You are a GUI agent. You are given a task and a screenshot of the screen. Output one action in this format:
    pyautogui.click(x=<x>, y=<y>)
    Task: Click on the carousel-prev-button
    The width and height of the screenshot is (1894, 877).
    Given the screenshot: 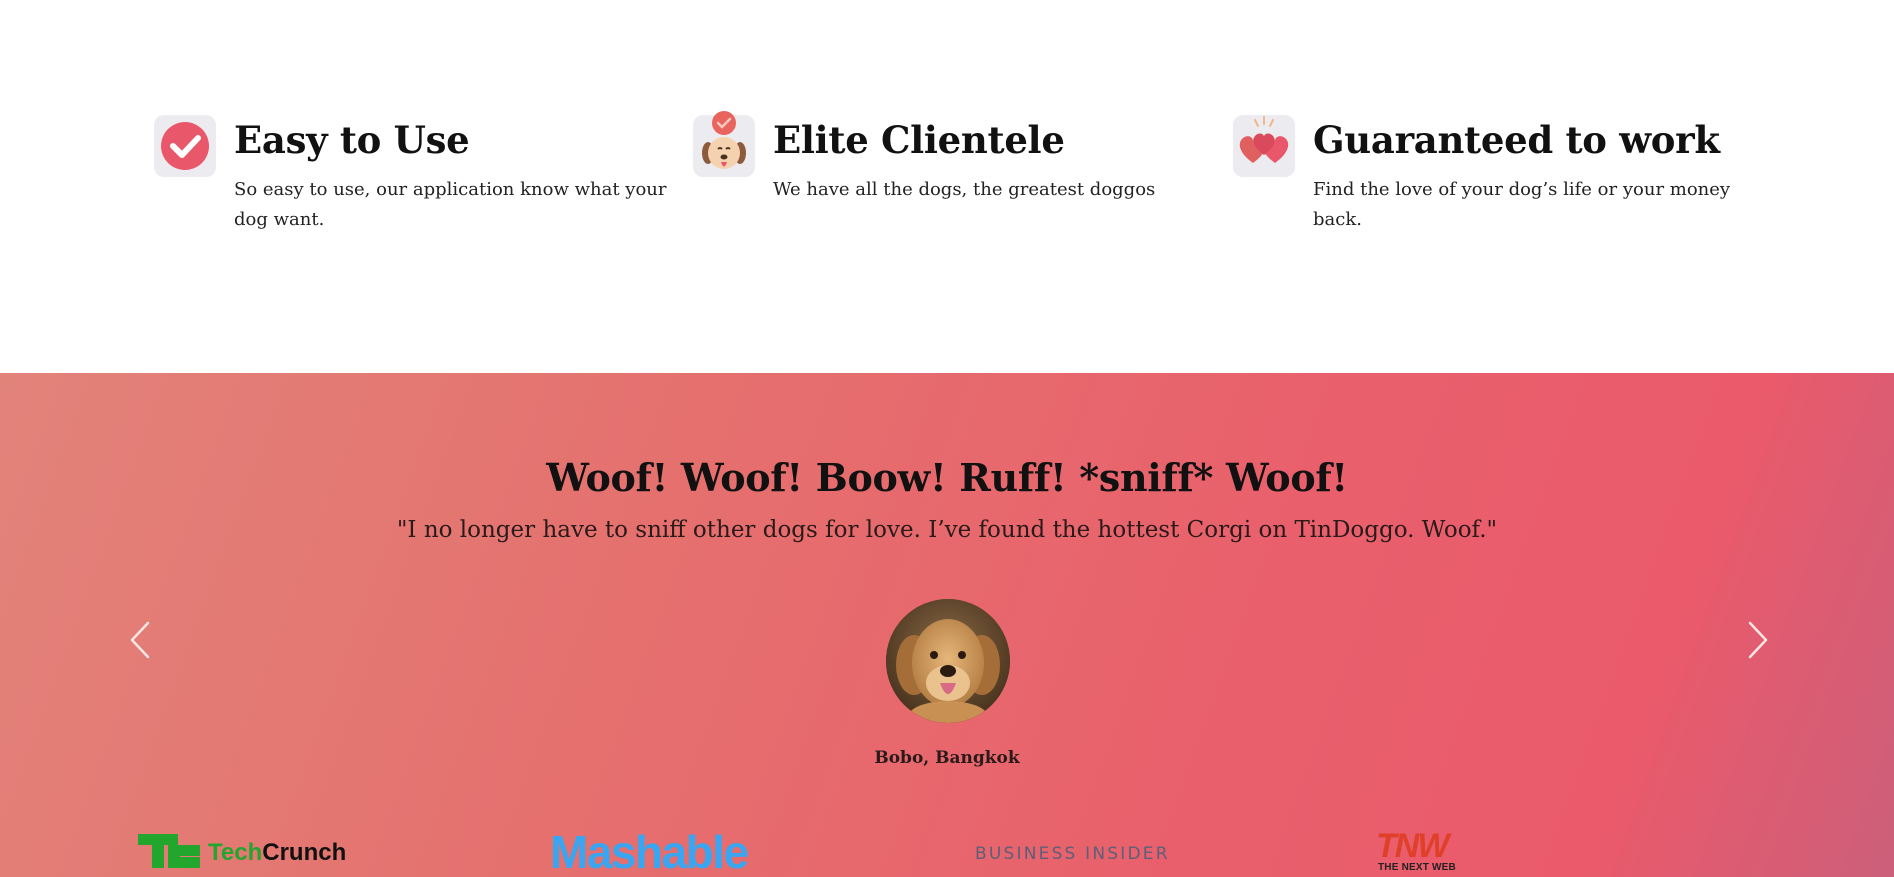 What is the action you would take?
    pyautogui.click(x=142, y=640)
    